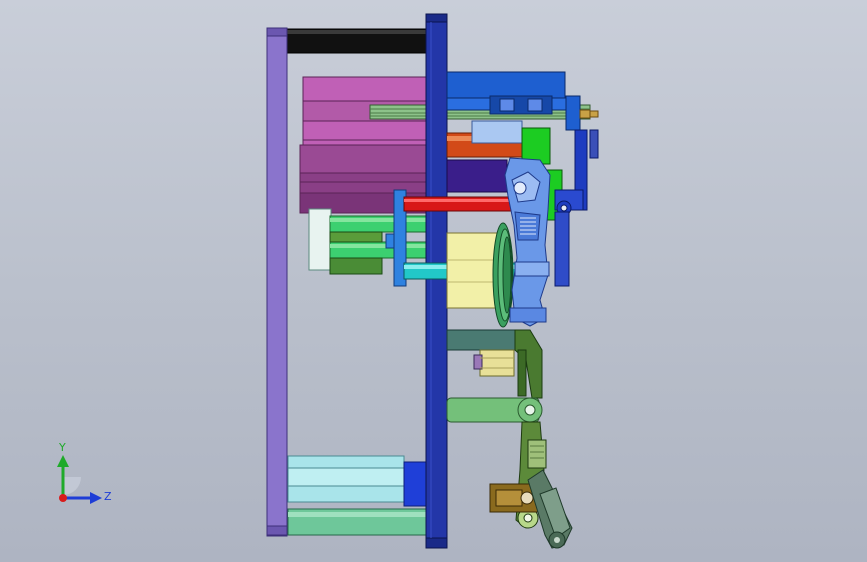 Image resolution: width=867 pixels, height=562 pixels. Describe the element at coordinates (358, 481) in the screenshot. I see `bottom-cylinder` at that location.